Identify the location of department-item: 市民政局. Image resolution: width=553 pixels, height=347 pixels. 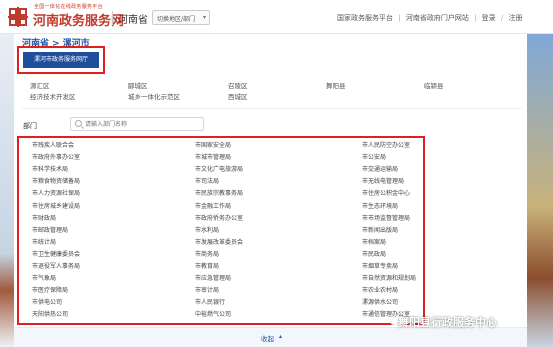
(374, 253).